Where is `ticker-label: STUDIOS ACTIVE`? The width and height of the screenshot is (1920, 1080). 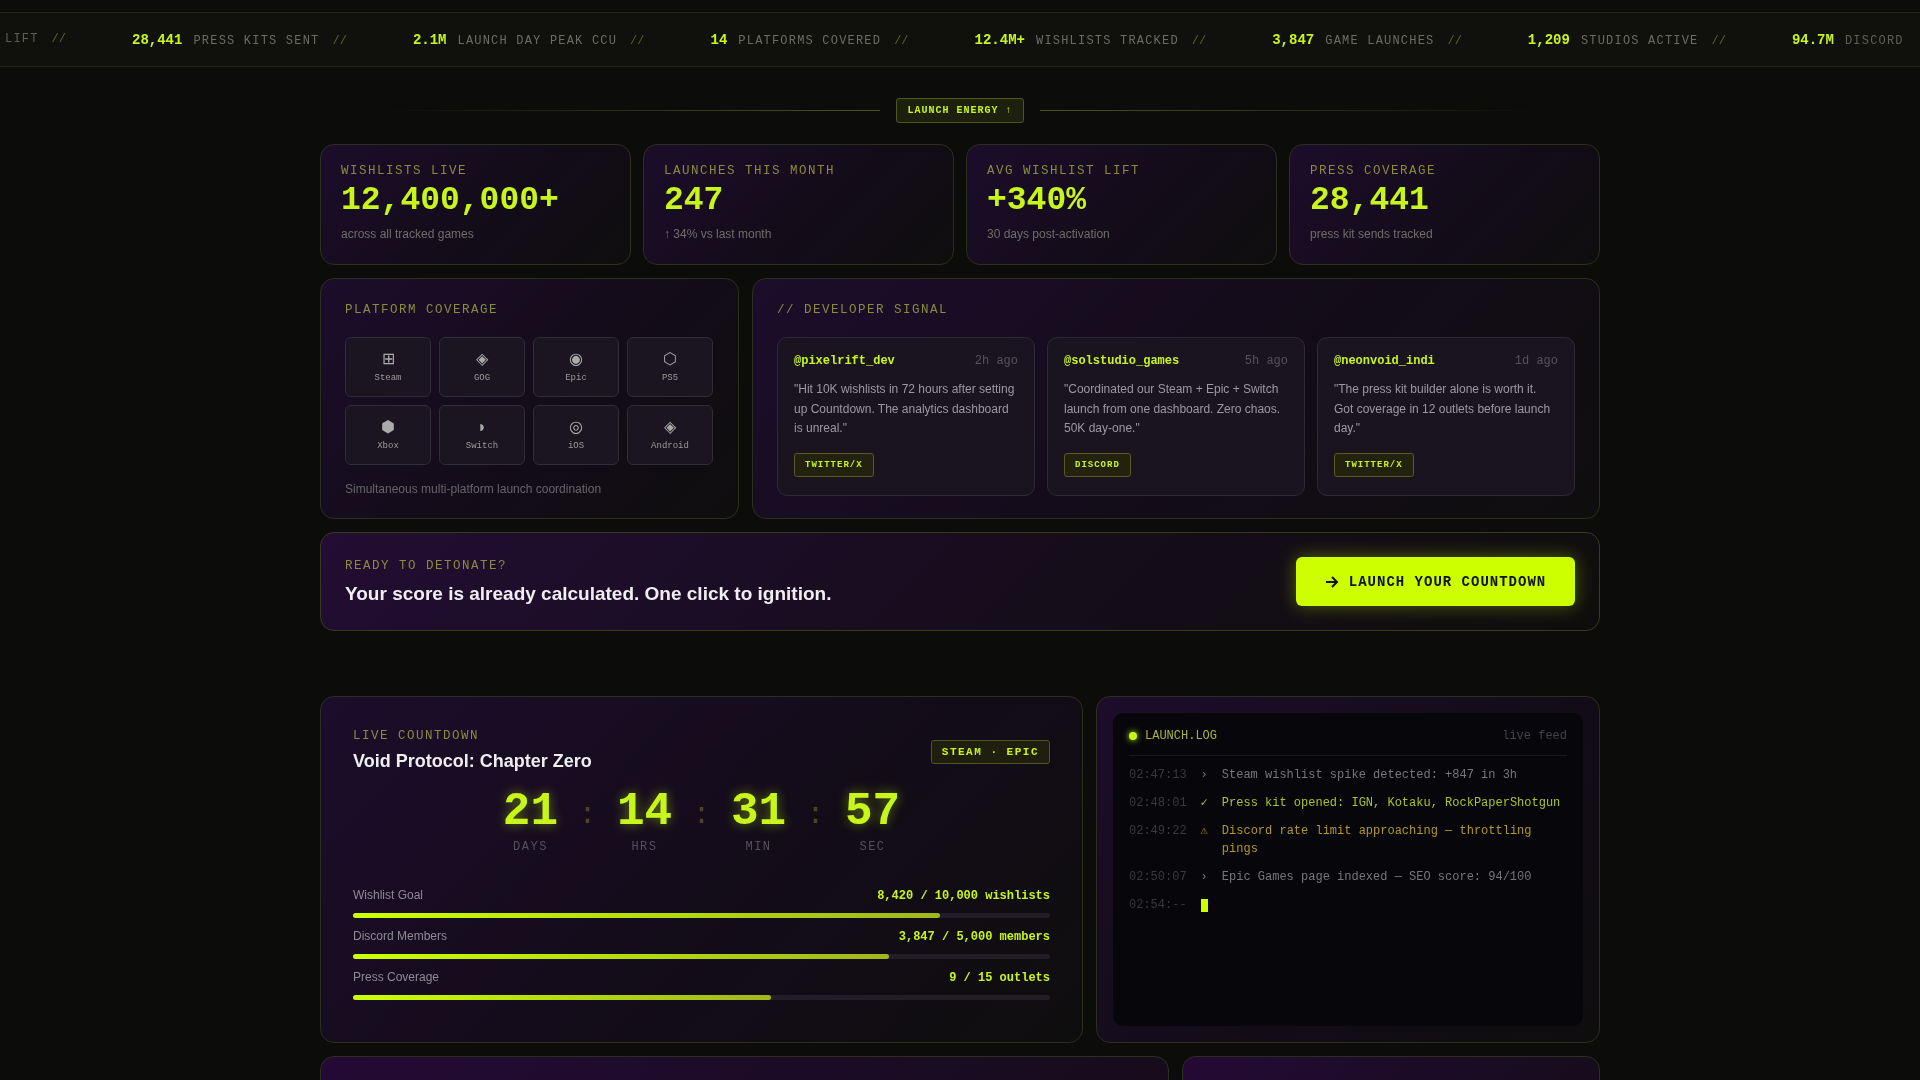 ticker-label: STUDIOS ACTIVE is located at coordinates (1639, 40).